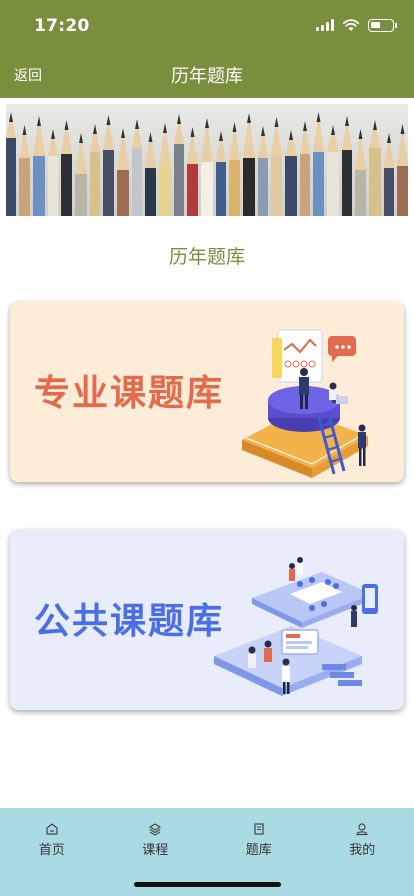  I want to click on layers-icon, so click(155, 829).